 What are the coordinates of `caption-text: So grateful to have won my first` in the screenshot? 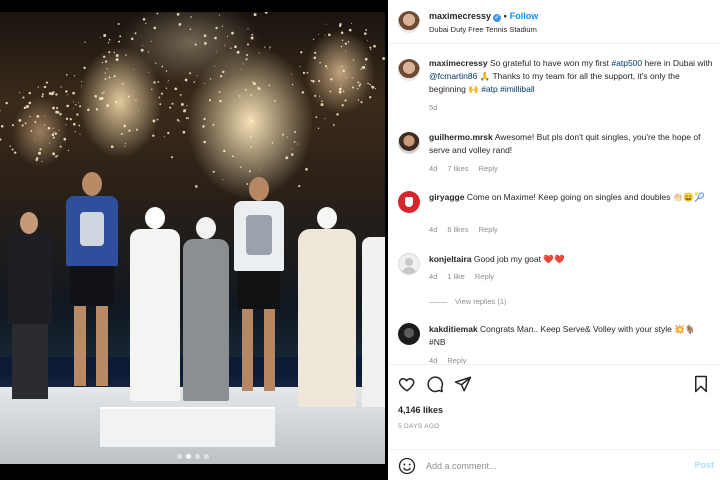 It's located at (550, 63).